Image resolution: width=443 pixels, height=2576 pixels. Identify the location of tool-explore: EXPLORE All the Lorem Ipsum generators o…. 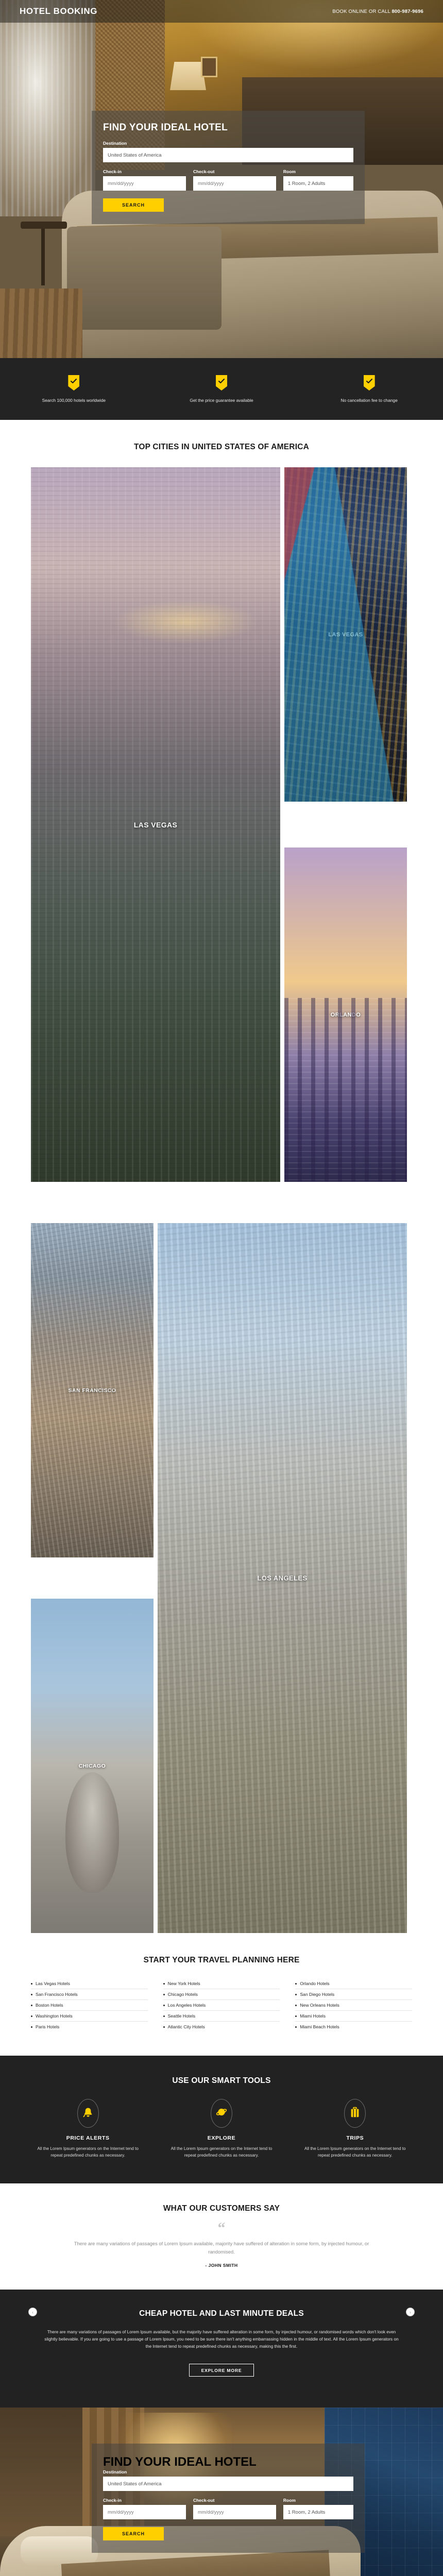
(221, 2129).